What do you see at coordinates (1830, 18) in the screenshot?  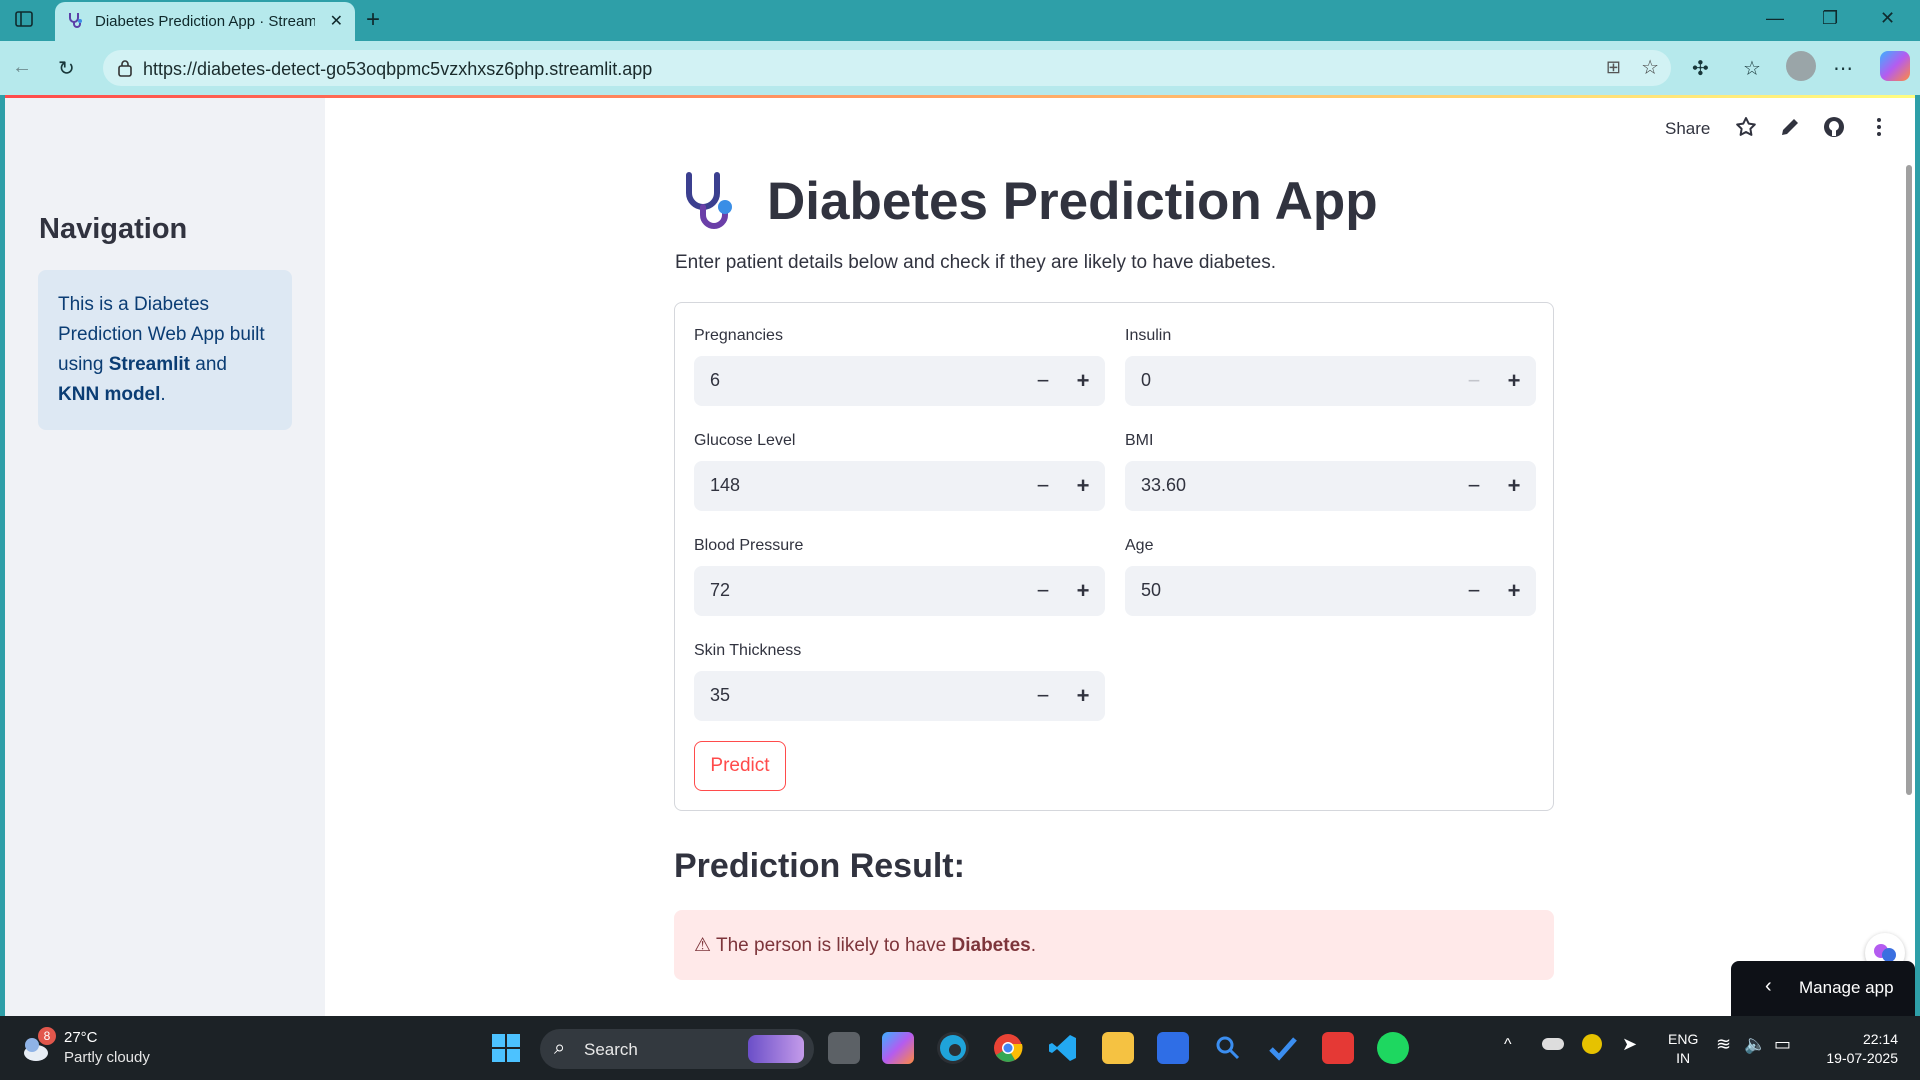 I see `restore-icon: ❐` at bounding box center [1830, 18].